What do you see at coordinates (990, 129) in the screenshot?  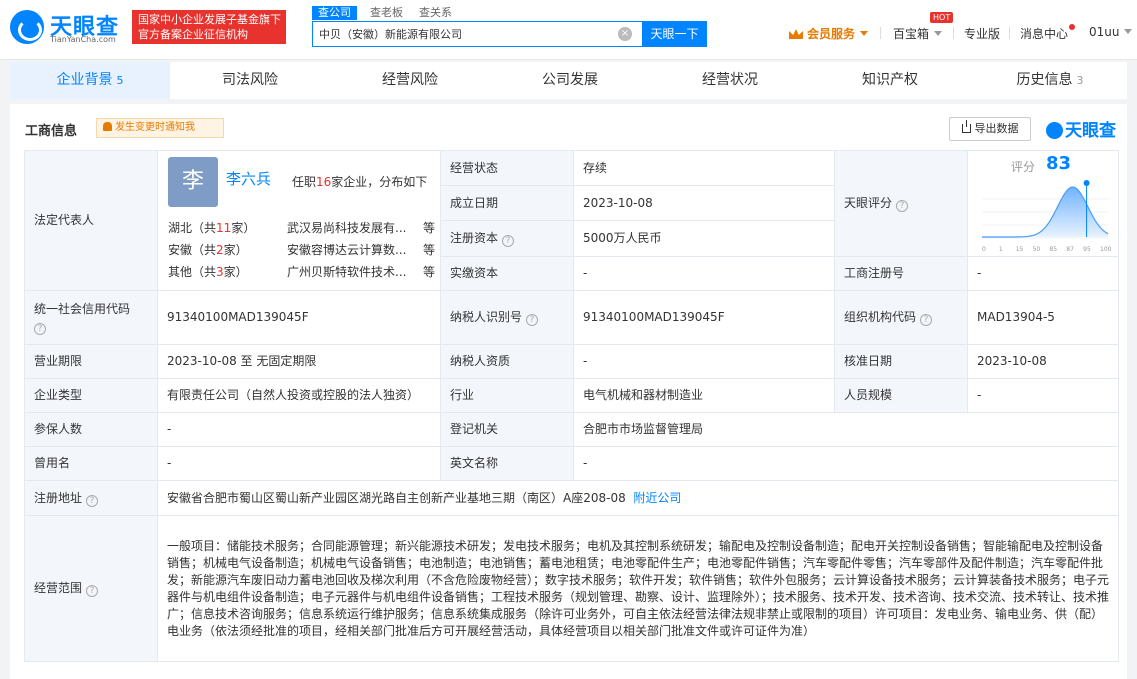 I see `export-button: 导出数据` at bounding box center [990, 129].